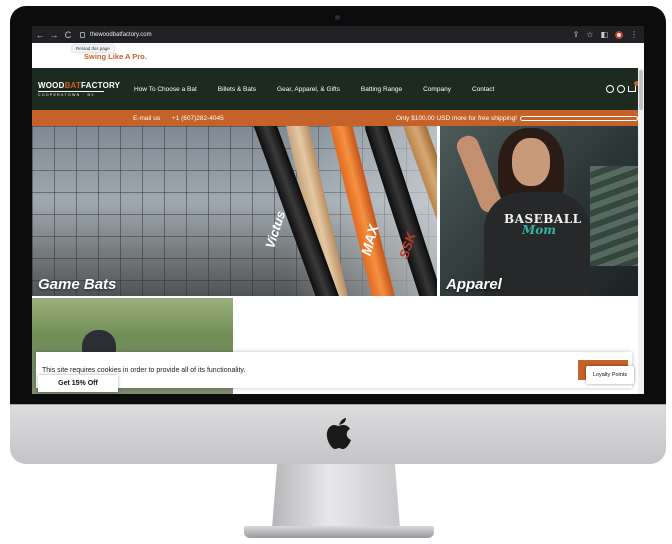 The width and height of the screenshot is (672, 544). Describe the element at coordinates (437, 89) in the screenshot. I see `nav-company: Company` at that location.